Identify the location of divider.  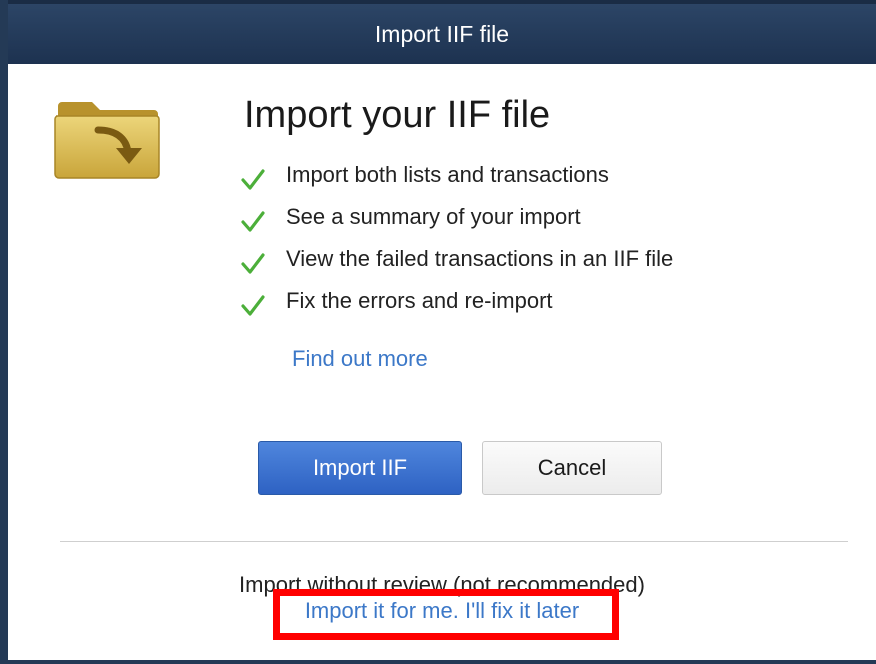
(454, 541).